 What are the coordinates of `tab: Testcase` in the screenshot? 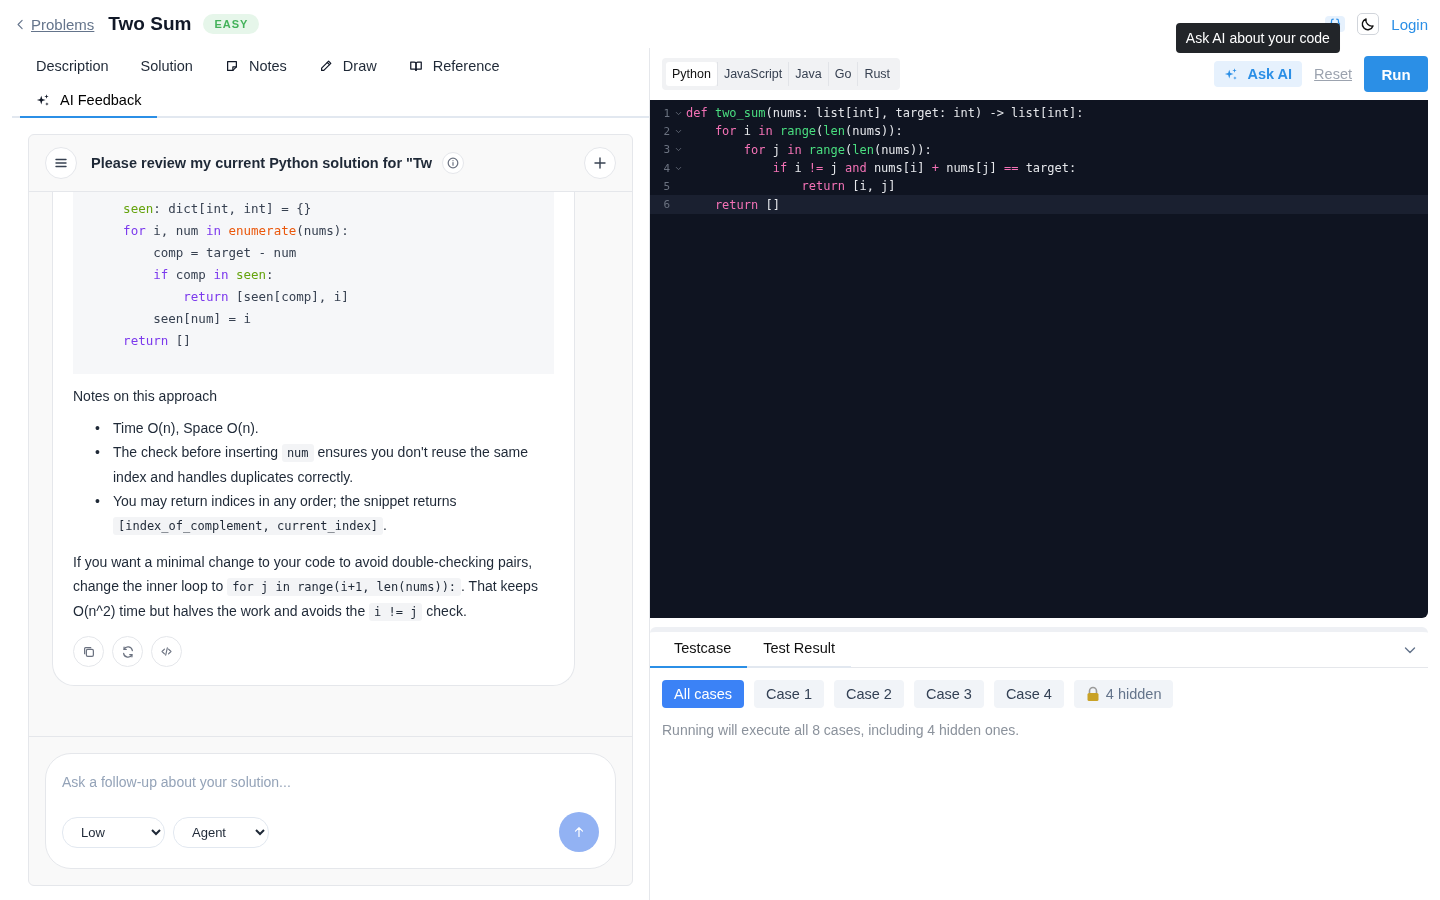 It's located at (699, 650).